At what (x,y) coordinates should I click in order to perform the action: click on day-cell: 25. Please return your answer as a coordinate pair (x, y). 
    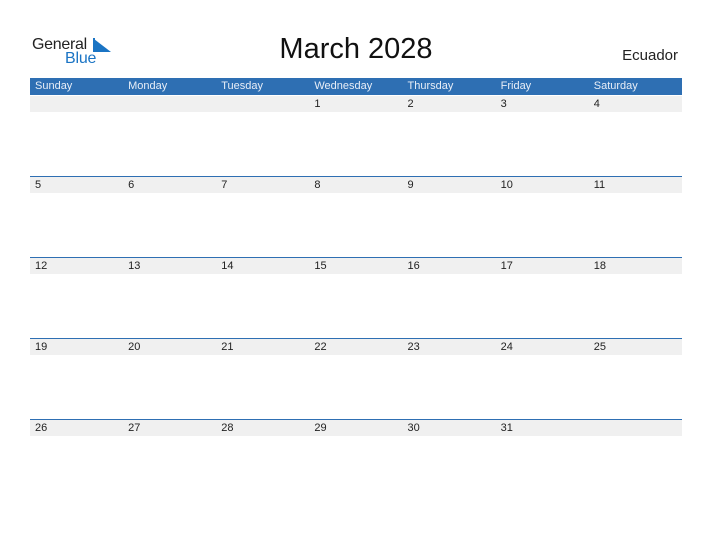
    Looking at the image, I should click on (635, 347).